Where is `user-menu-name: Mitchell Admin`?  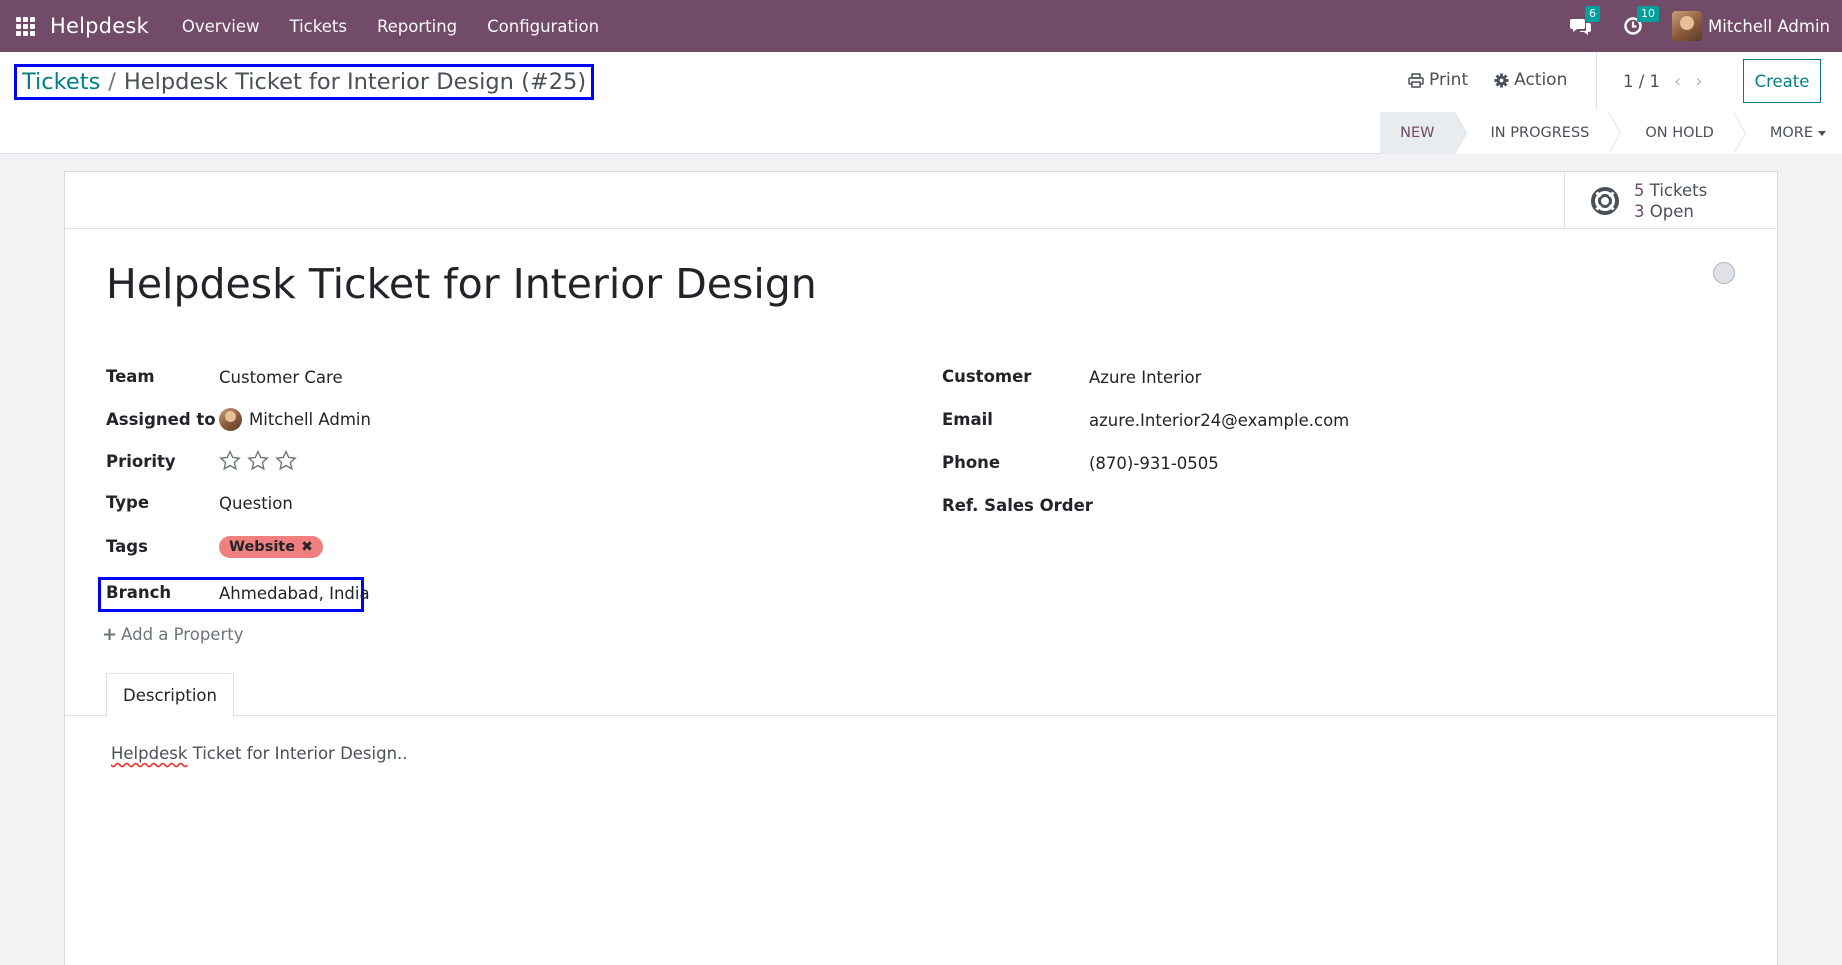 user-menu-name: Mitchell Admin is located at coordinates (1769, 26).